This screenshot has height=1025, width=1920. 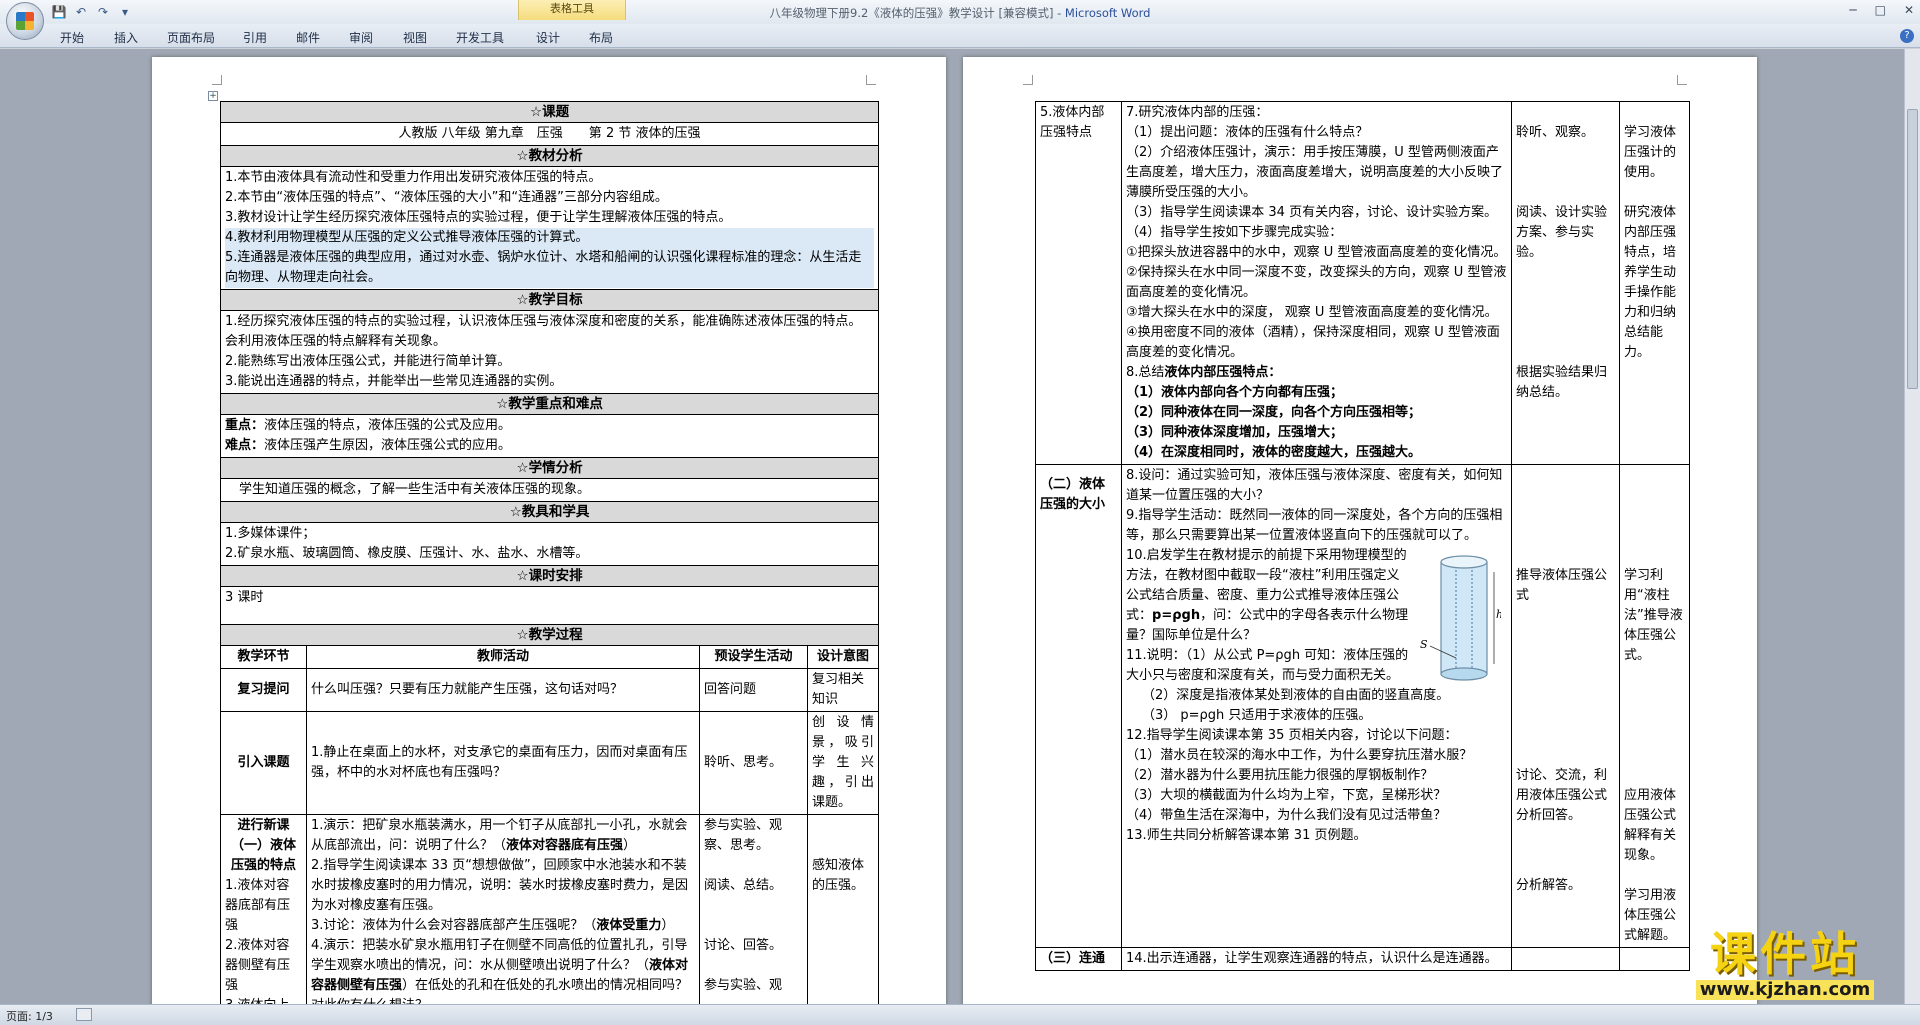 I want to click on watermark-text: 课件站, so click(x=1785, y=954).